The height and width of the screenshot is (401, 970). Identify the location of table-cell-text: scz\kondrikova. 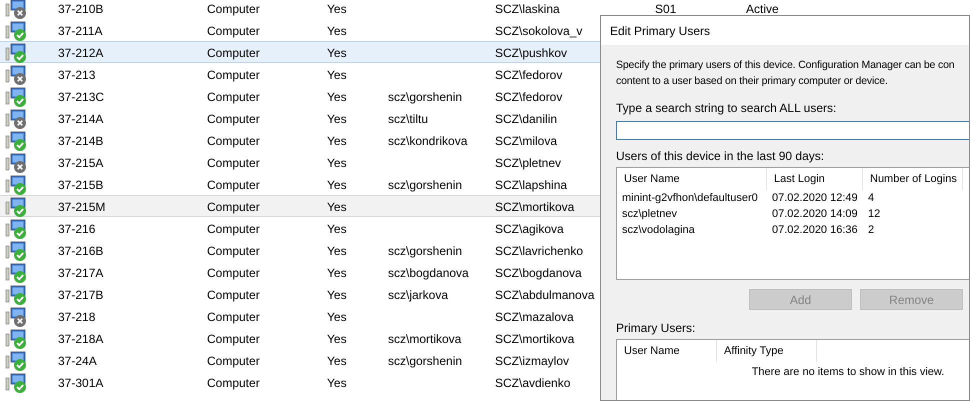
(428, 141).